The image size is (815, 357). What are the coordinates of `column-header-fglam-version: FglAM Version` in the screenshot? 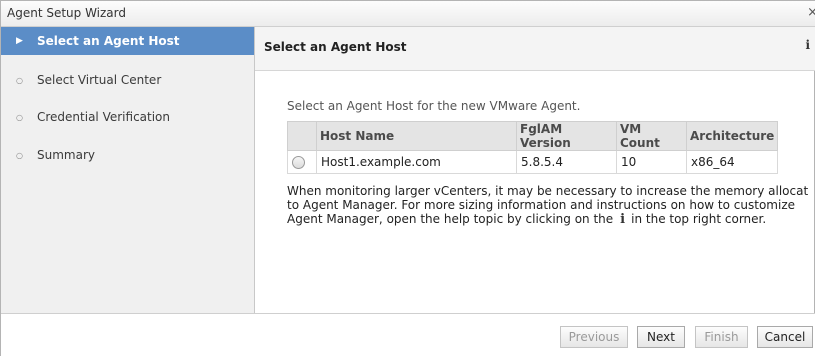 It's located at (566, 136).